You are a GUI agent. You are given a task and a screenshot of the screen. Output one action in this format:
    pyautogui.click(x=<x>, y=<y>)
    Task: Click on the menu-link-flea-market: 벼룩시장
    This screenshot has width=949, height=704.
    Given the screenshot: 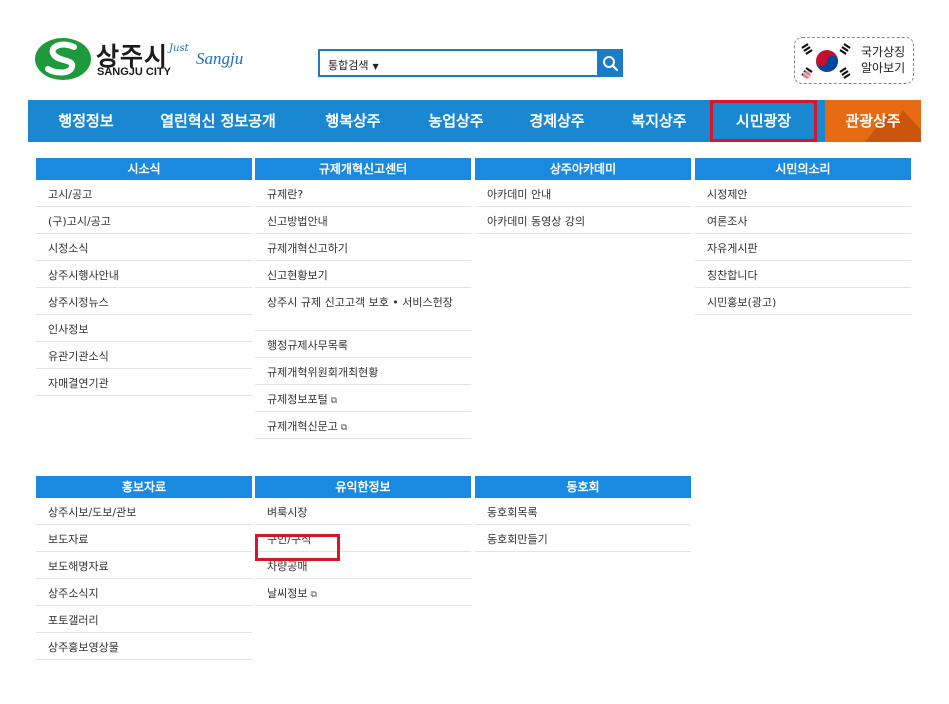 What is the action you would take?
    pyautogui.click(x=363, y=511)
    